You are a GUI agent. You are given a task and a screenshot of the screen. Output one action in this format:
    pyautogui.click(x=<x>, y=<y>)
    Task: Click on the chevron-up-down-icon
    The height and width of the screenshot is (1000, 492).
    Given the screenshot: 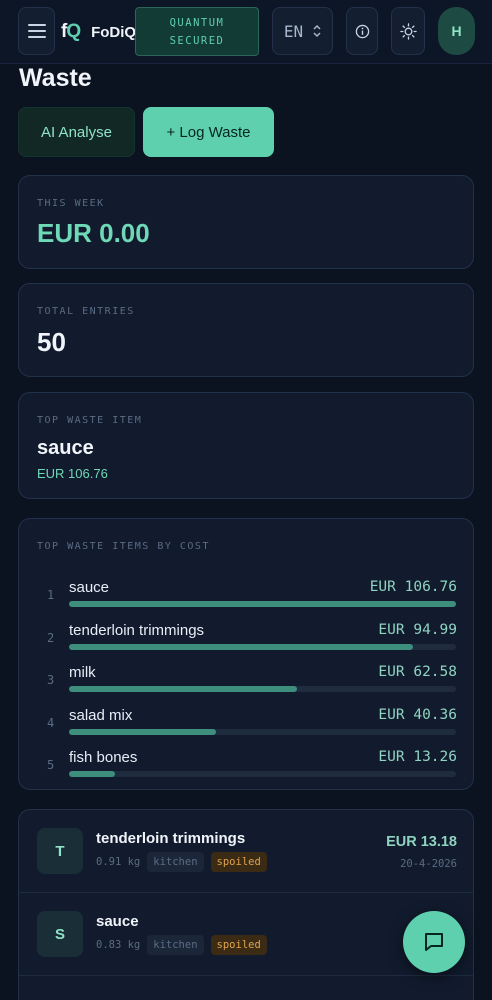 What is the action you would take?
    pyautogui.click(x=317, y=31)
    